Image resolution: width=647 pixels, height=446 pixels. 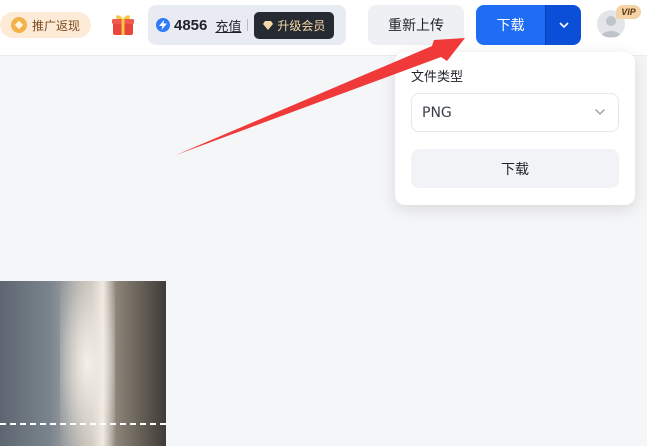 I want to click on points-balance: 4856, so click(x=191, y=25).